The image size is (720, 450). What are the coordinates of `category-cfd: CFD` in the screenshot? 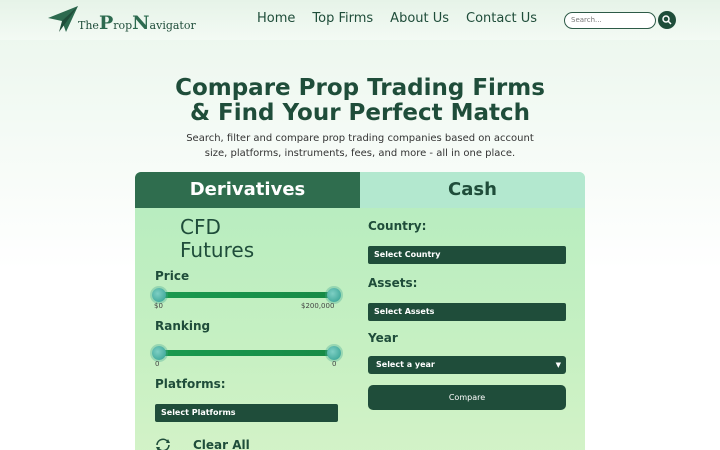 It's located at (217, 227).